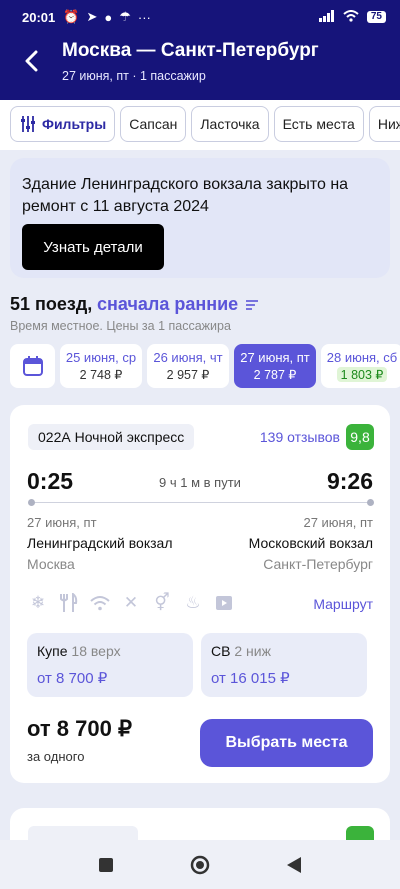 This screenshot has height=889, width=400. Describe the element at coordinates (101, 366) in the screenshot. I see `date-option: 25 июня, ср 2 748 ₽` at that location.